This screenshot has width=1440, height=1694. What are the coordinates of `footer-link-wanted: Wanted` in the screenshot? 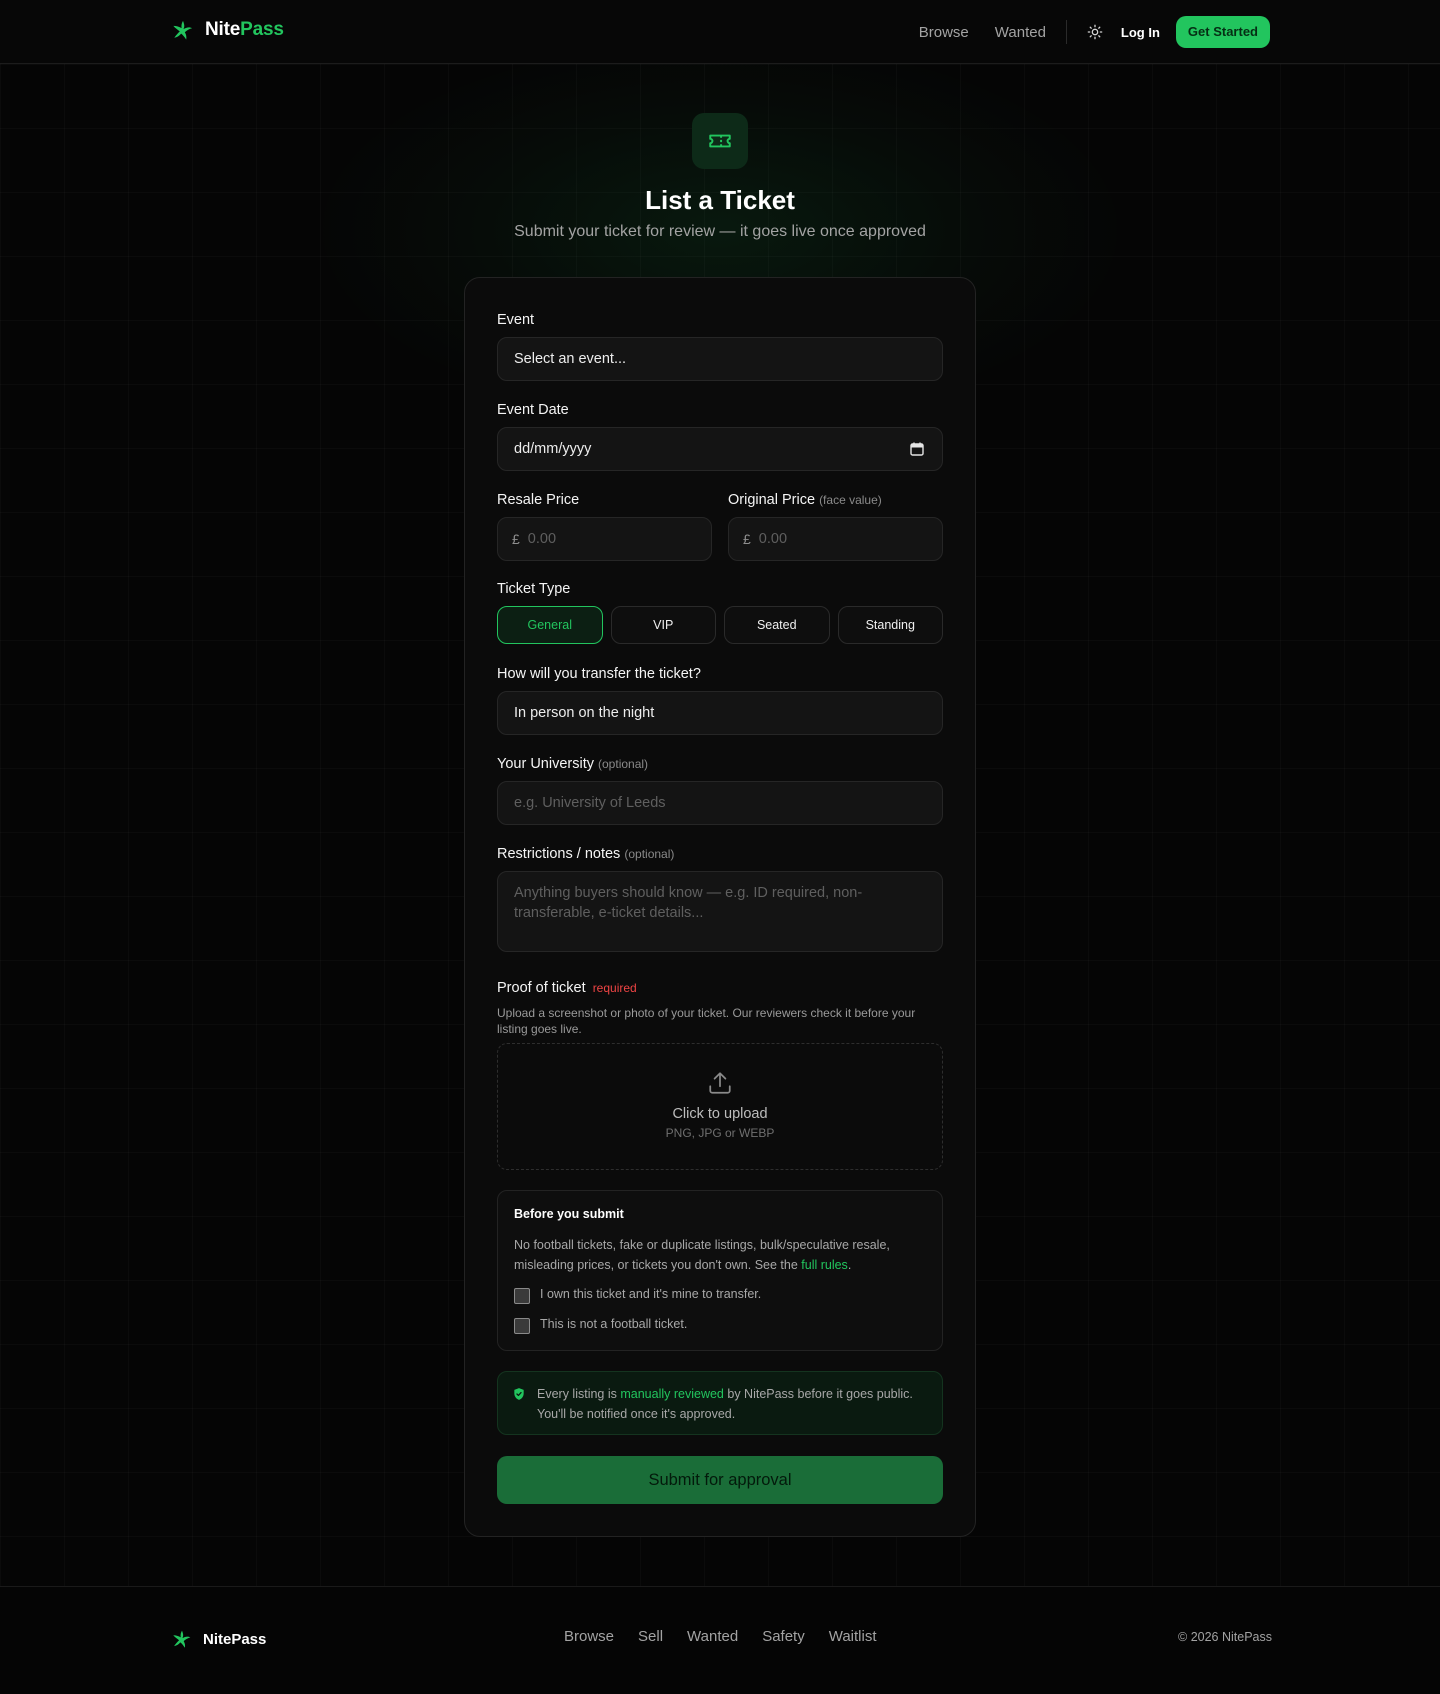 It's located at (712, 1636).